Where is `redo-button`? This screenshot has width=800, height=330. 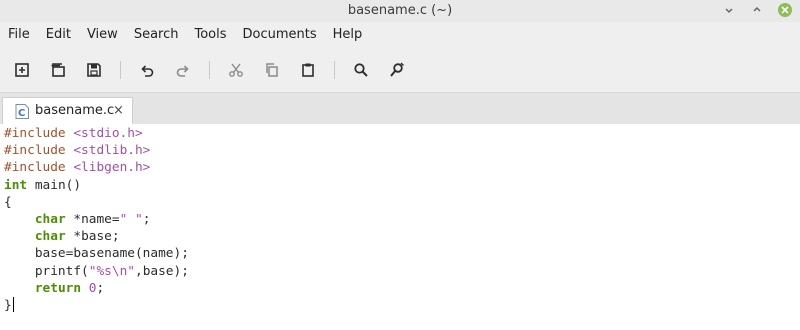 redo-button is located at coordinates (183, 70).